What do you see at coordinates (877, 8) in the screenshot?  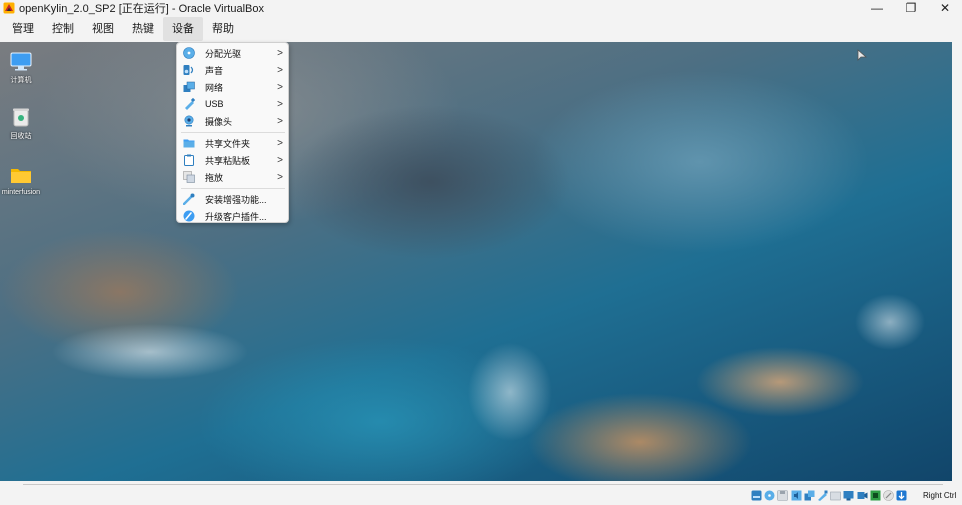 I see `minimize-button: —` at bounding box center [877, 8].